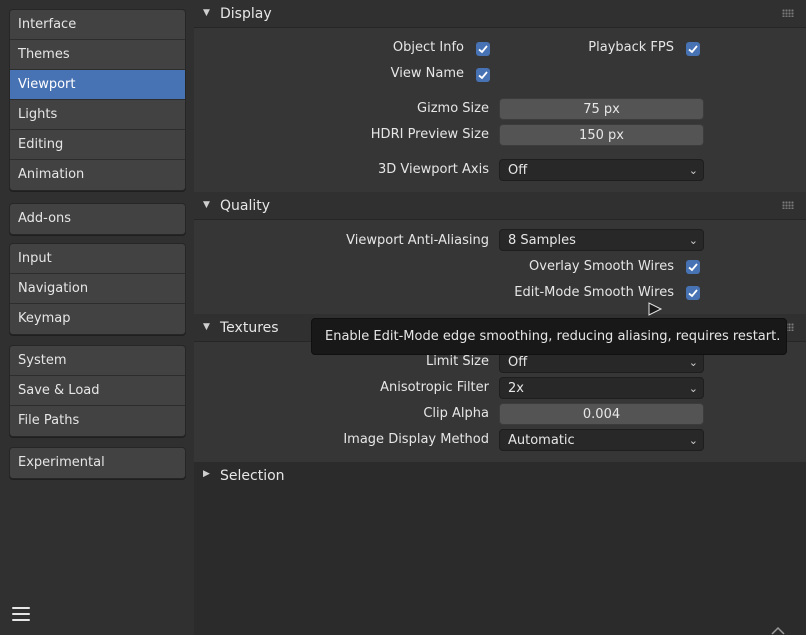 This screenshot has height=635, width=806. Describe the element at coordinates (631, 47) in the screenshot. I see `playback-fps-label: Playback FPS` at that location.